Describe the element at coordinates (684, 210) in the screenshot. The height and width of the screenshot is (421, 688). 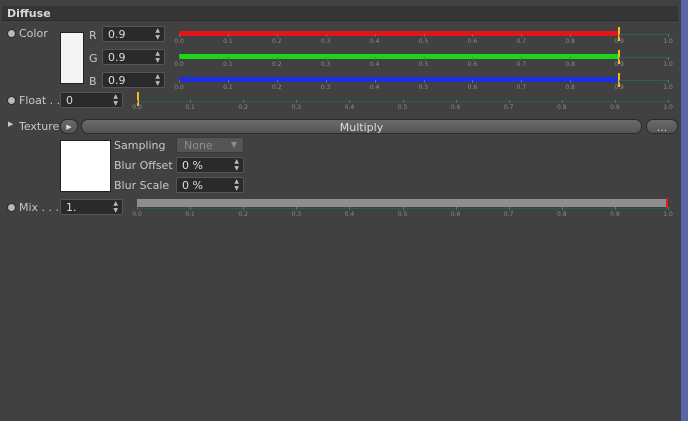
I see `scrollbar` at that location.